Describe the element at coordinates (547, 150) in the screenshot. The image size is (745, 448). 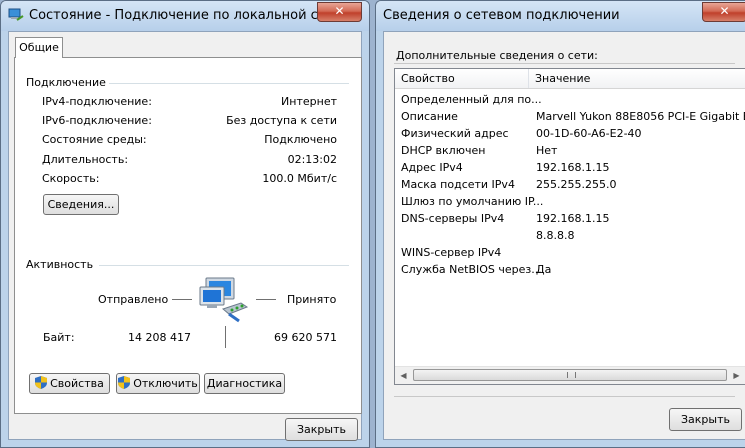
I see `value-cell: Нет` at that location.